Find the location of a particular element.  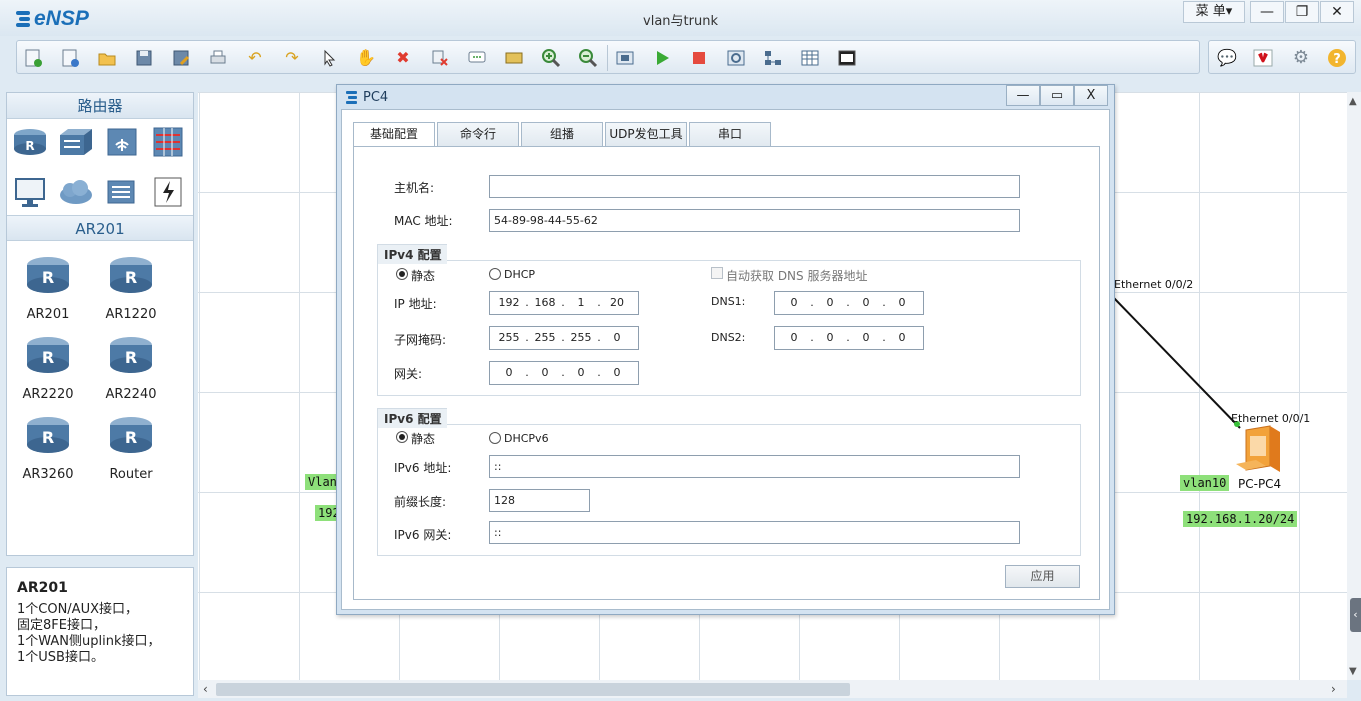

auto-dns-checkbox is located at coordinates (717, 273).